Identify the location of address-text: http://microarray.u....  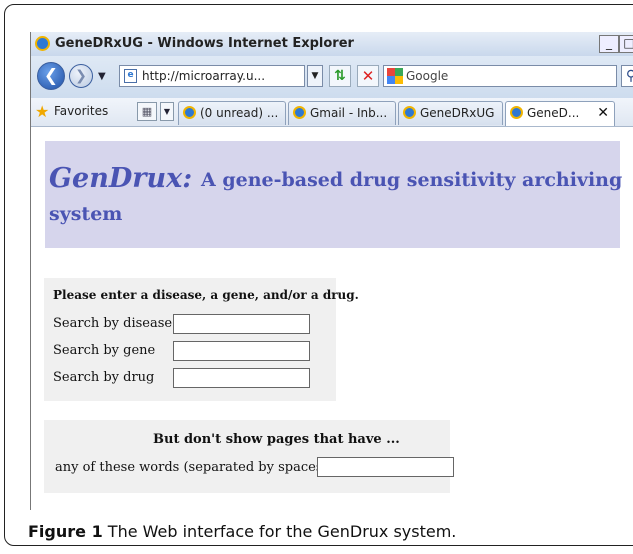
(204, 76).